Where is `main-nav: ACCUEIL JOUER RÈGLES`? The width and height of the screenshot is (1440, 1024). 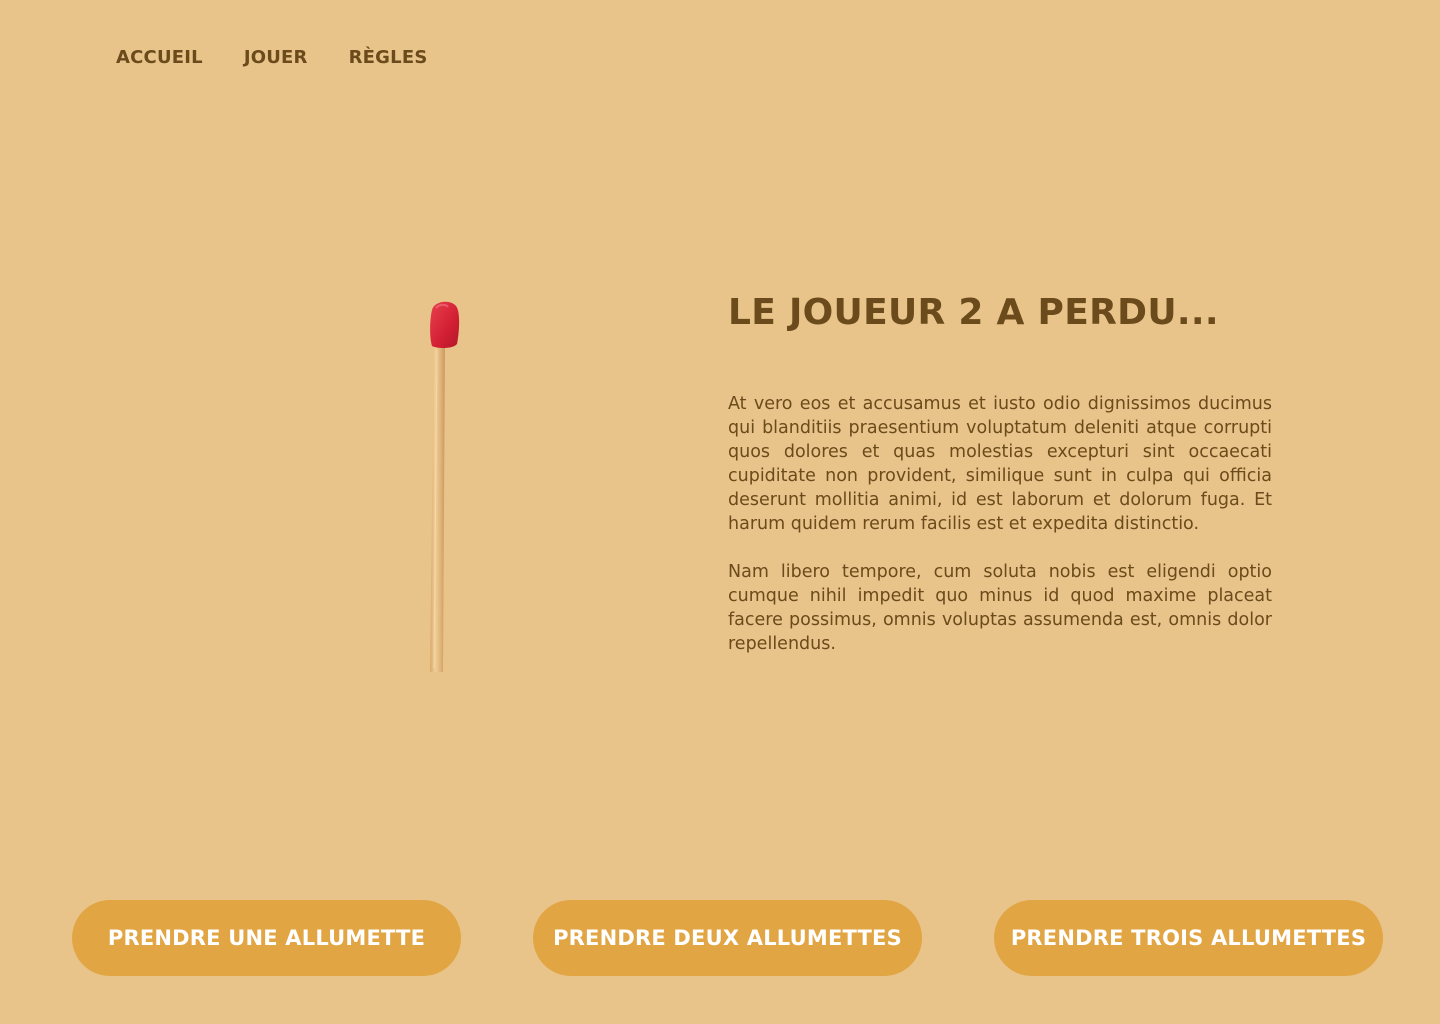
main-nav: ACCUEIL JOUER RÈGLES is located at coordinates (272, 57).